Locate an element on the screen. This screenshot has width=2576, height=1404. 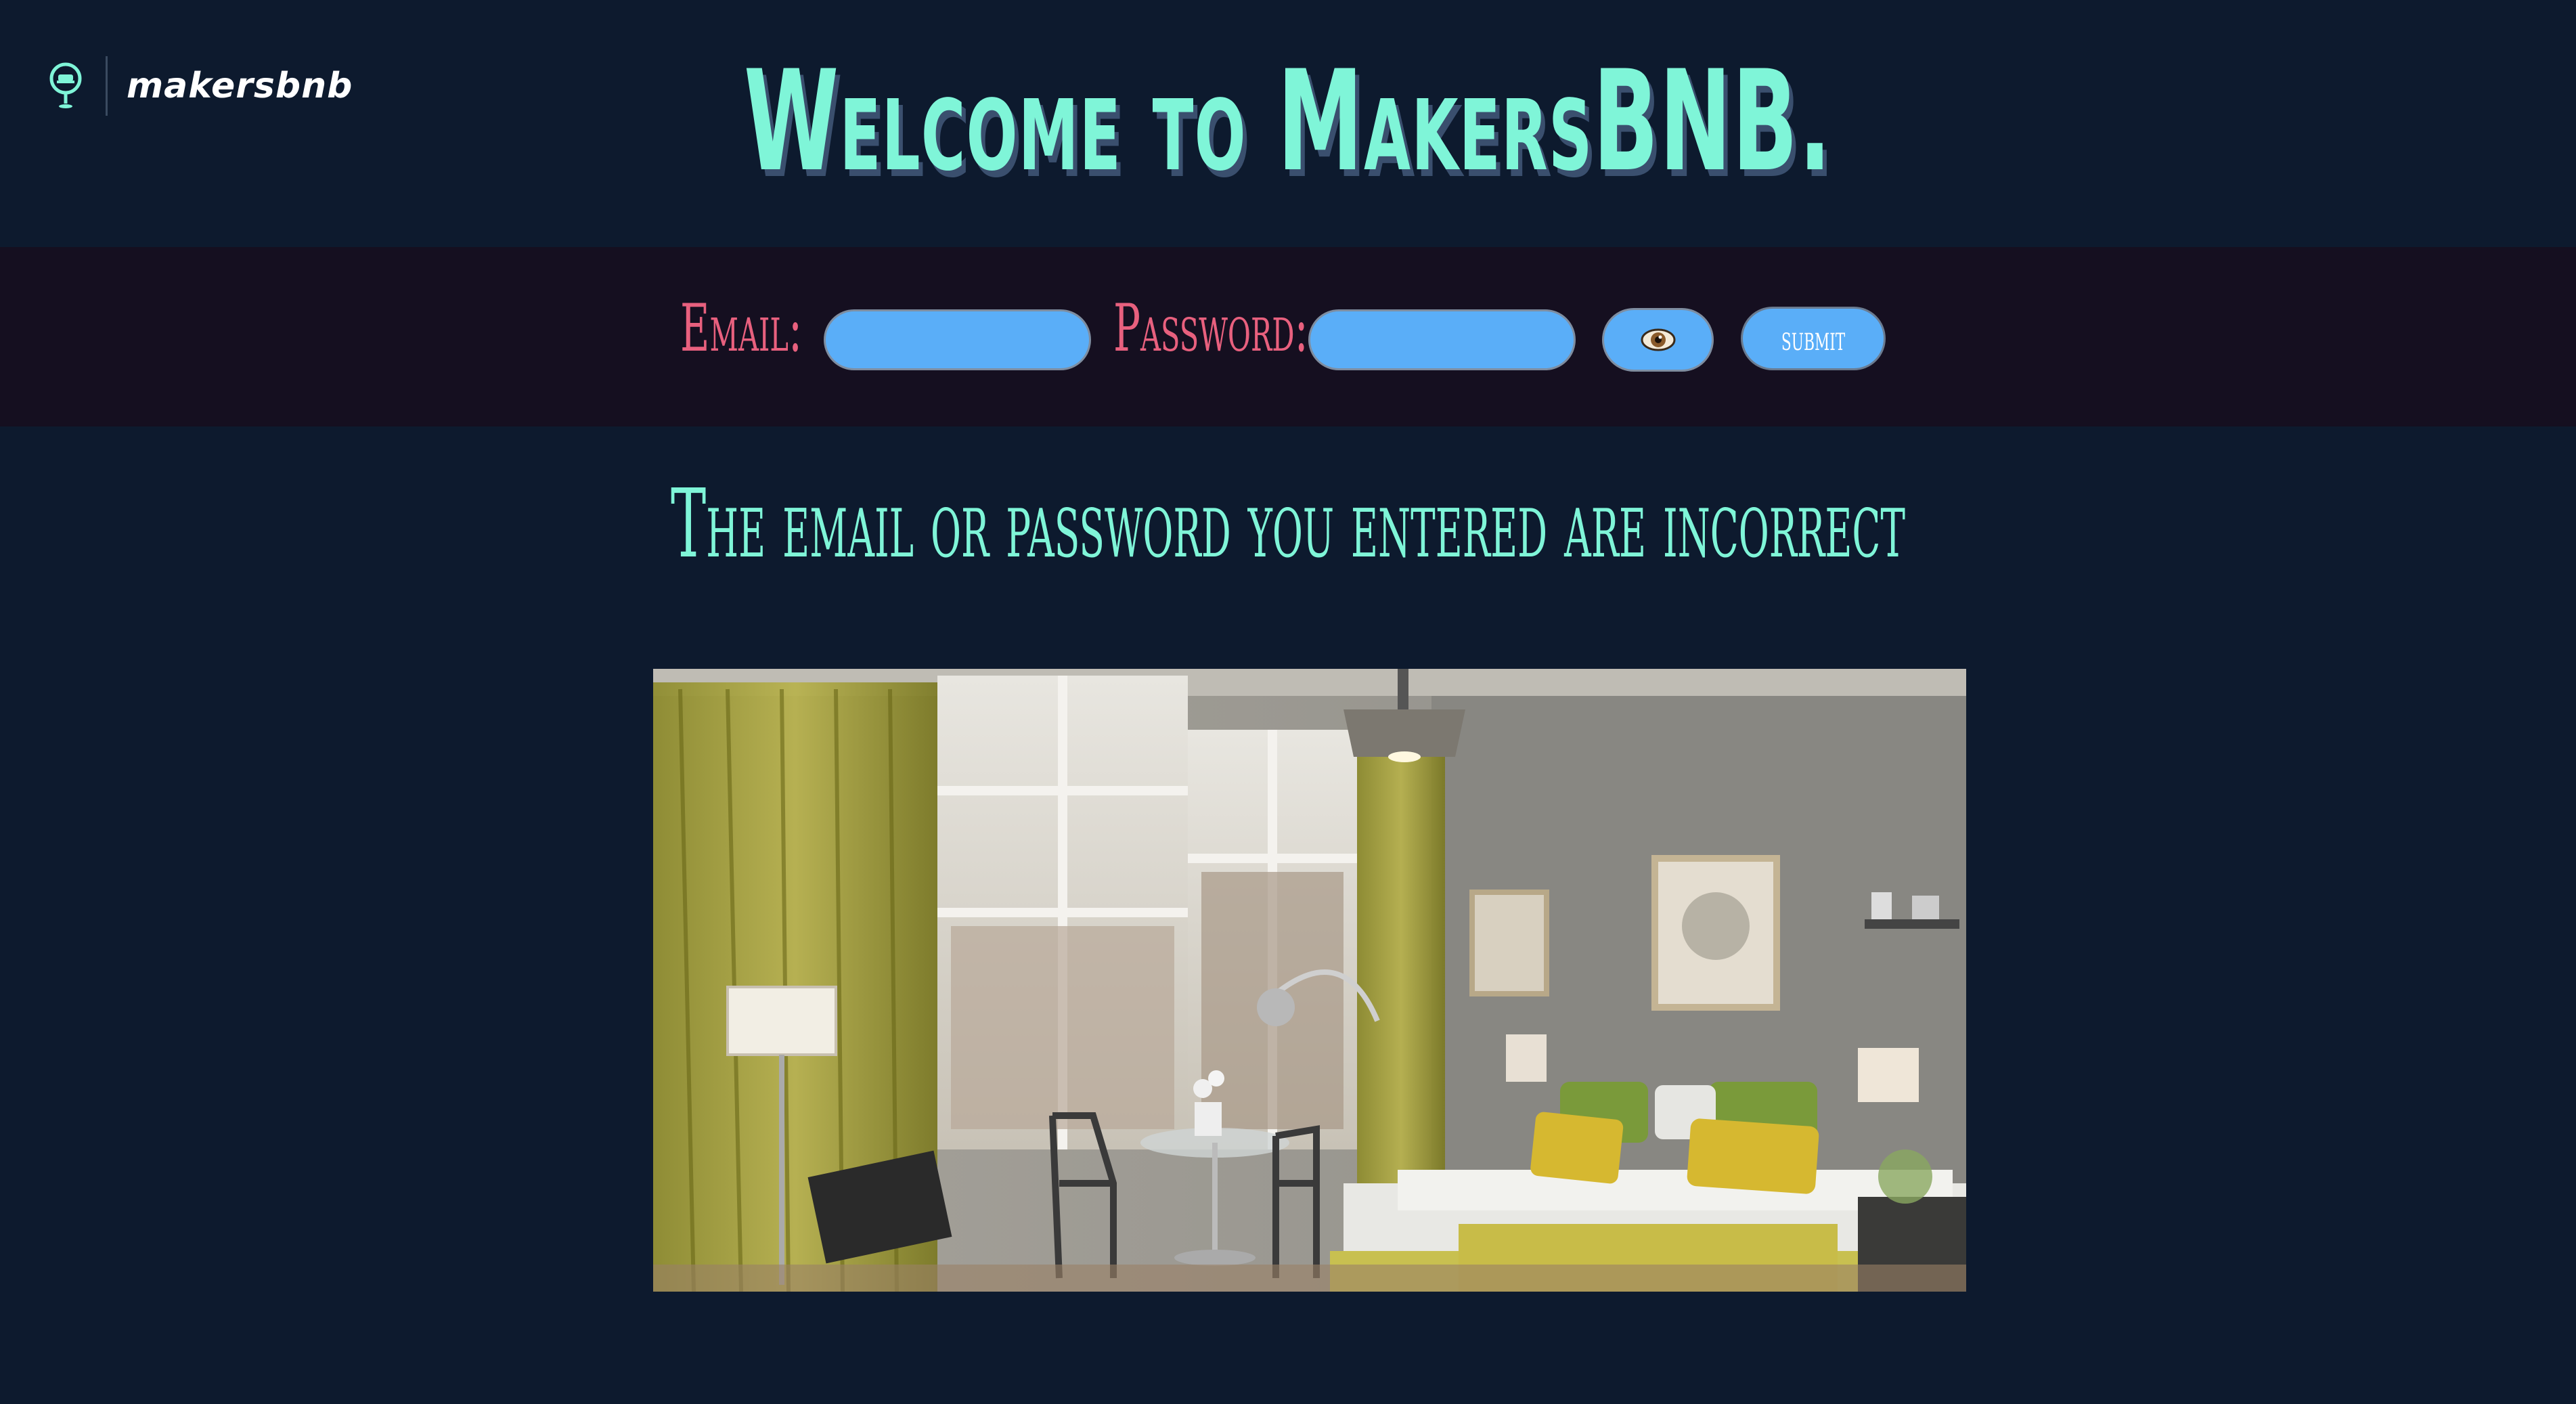
show-password-button is located at coordinates (1658, 340).